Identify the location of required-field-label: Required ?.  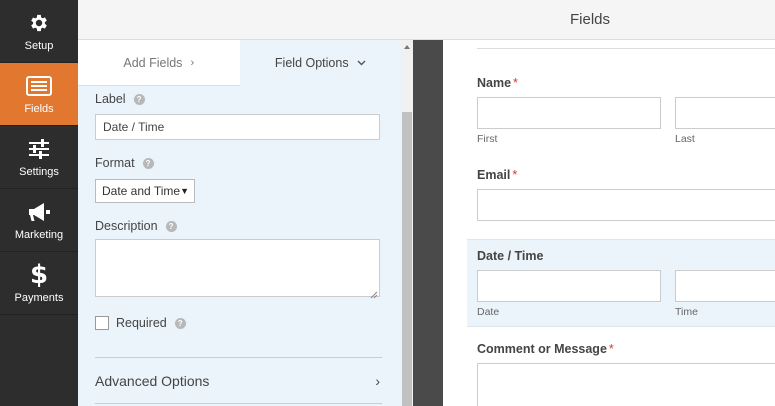
(151, 323).